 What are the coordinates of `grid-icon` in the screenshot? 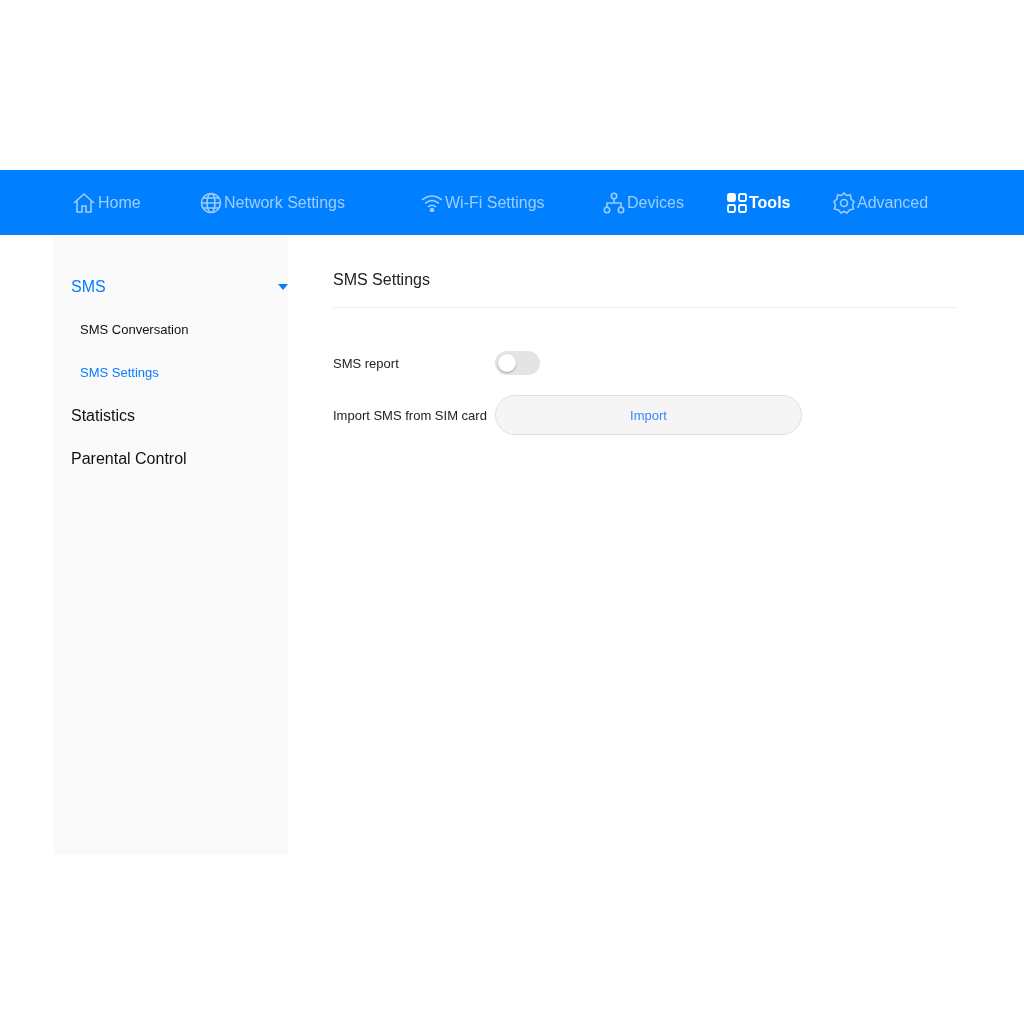 It's located at (737, 202).